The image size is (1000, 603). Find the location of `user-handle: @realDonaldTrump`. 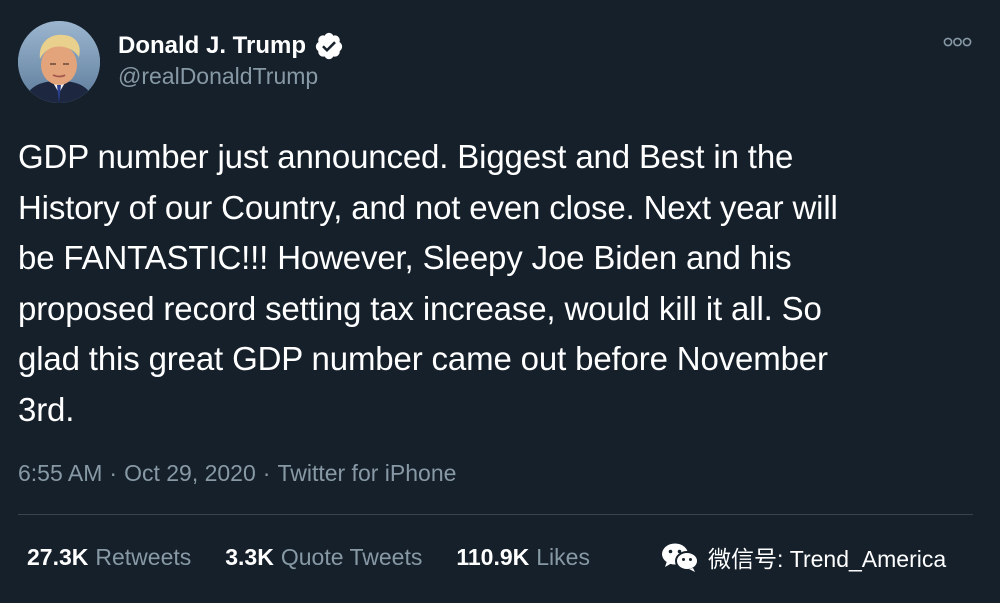

user-handle: @realDonaldTrump is located at coordinates (218, 76).